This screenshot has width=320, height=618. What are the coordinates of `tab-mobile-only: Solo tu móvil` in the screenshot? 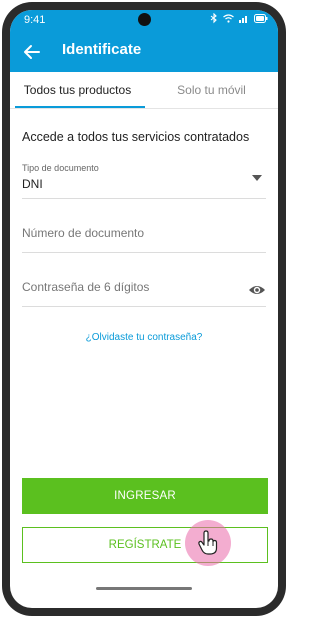 It's located at (211, 90).